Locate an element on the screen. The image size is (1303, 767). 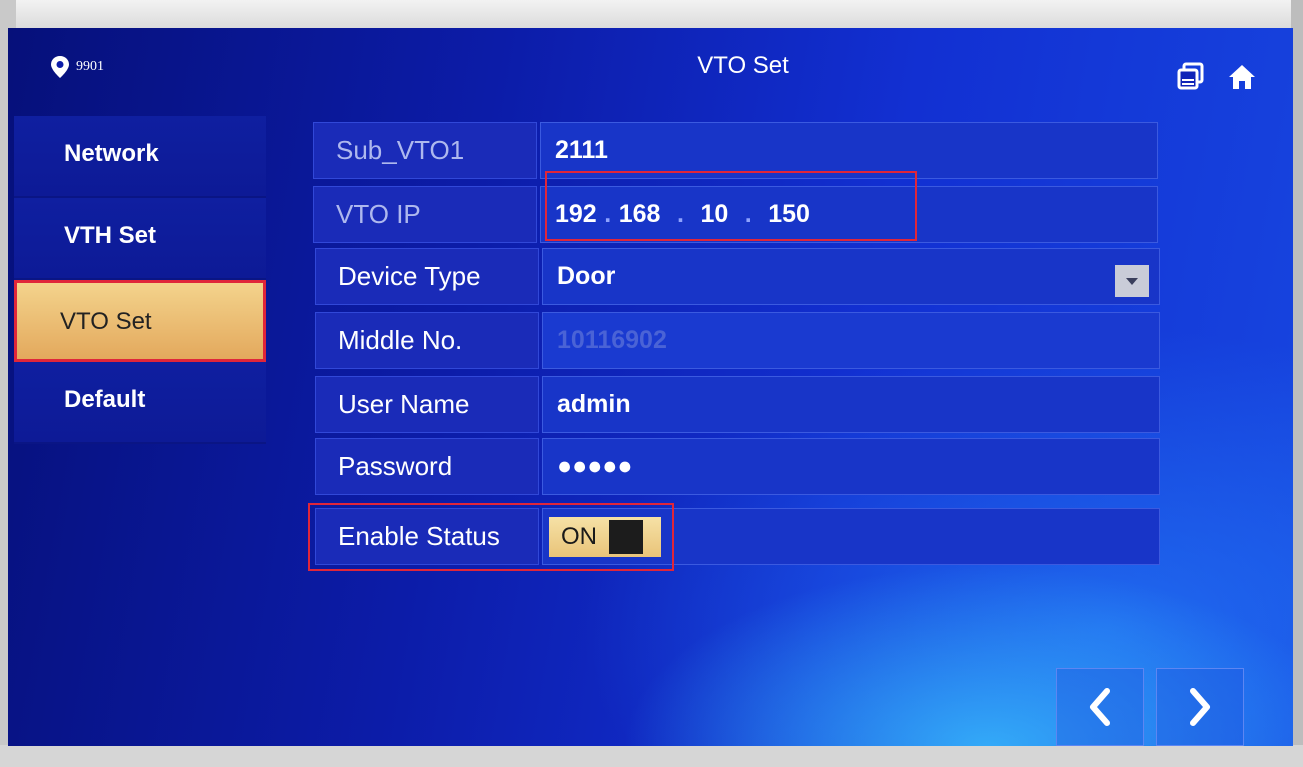
user-name-row: User Name admin is located at coordinates (737, 404).